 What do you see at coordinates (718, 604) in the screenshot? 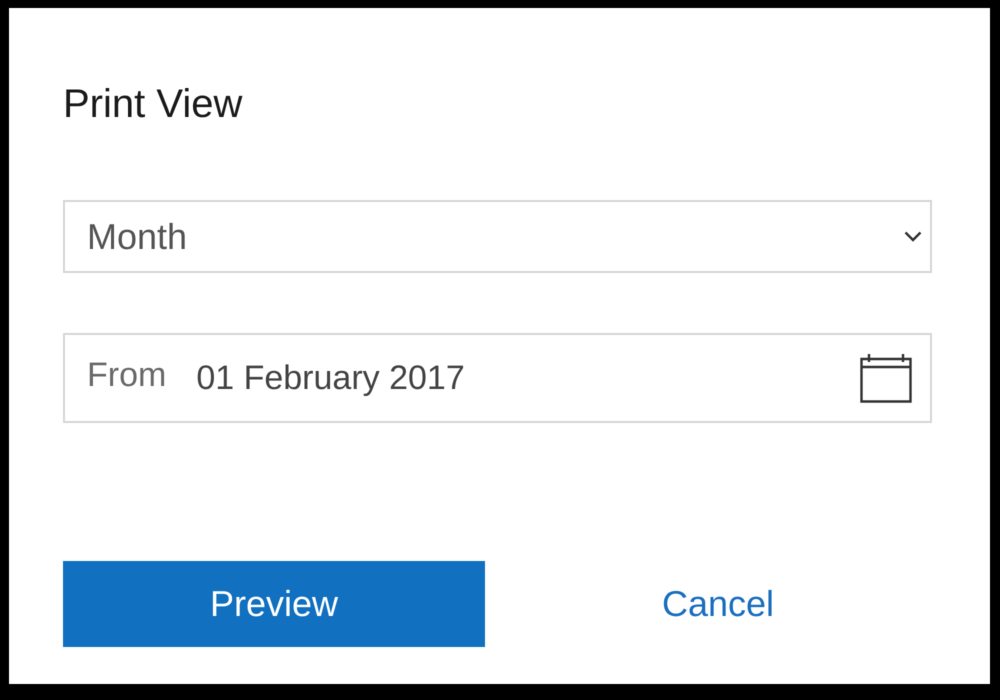
I see `cancel-link: Cancel` at bounding box center [718, 604].